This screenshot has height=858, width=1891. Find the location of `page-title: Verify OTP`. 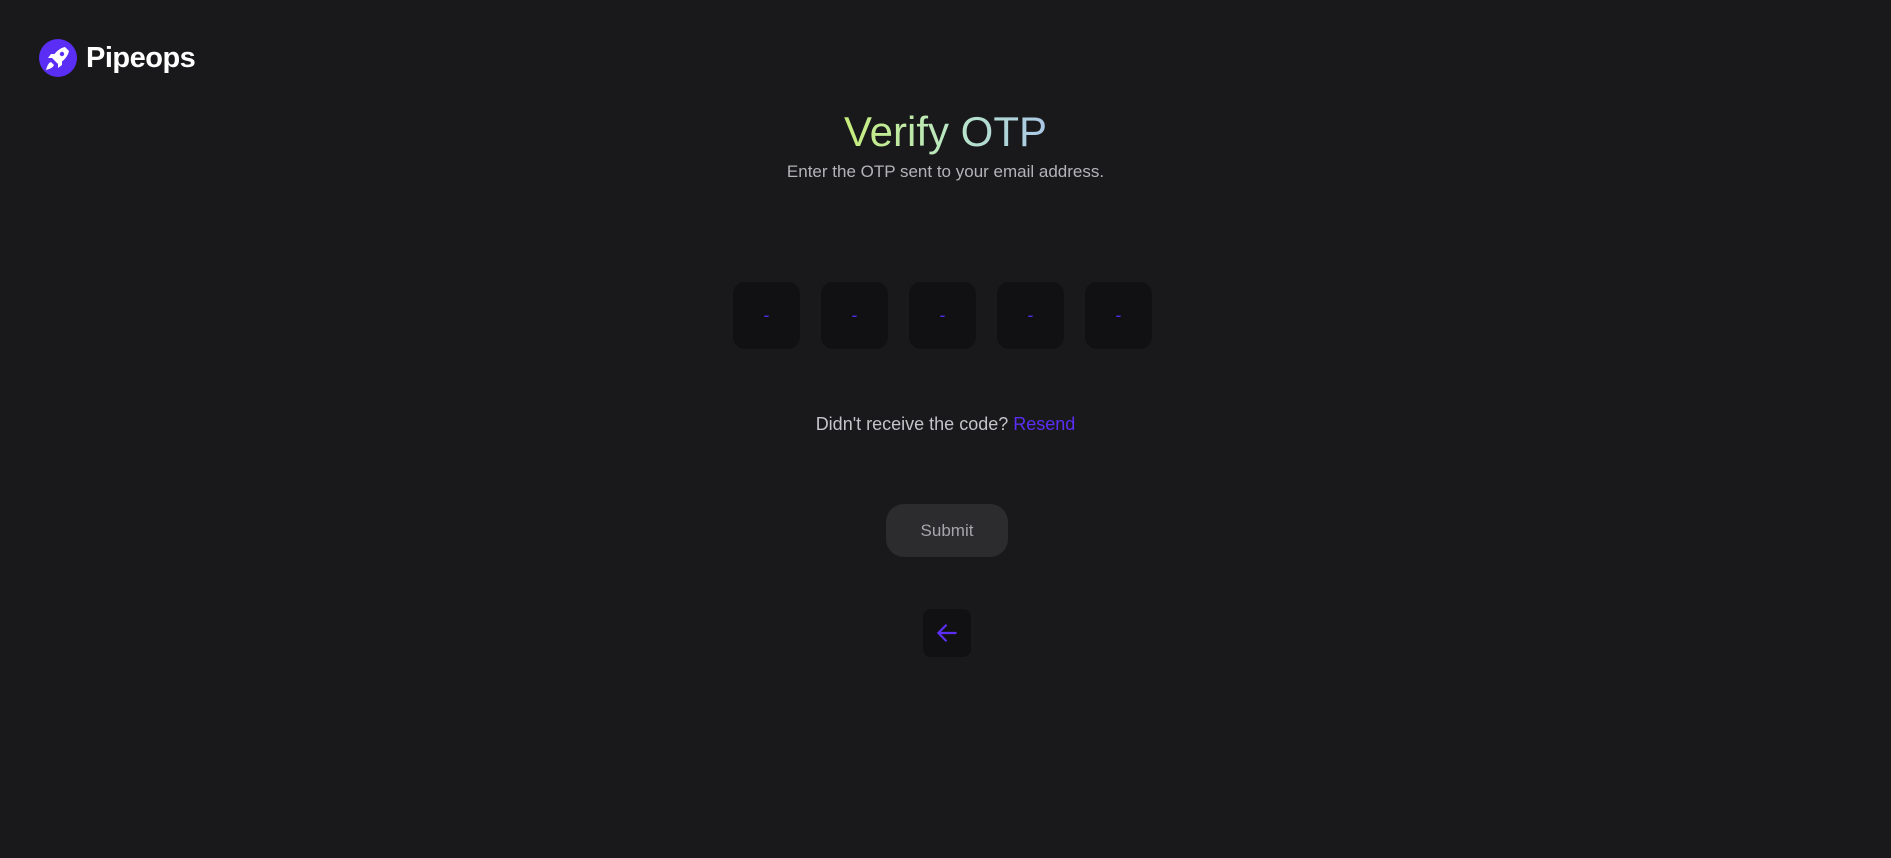

page-title: Verify OTP is located at coordinates (945, 132).